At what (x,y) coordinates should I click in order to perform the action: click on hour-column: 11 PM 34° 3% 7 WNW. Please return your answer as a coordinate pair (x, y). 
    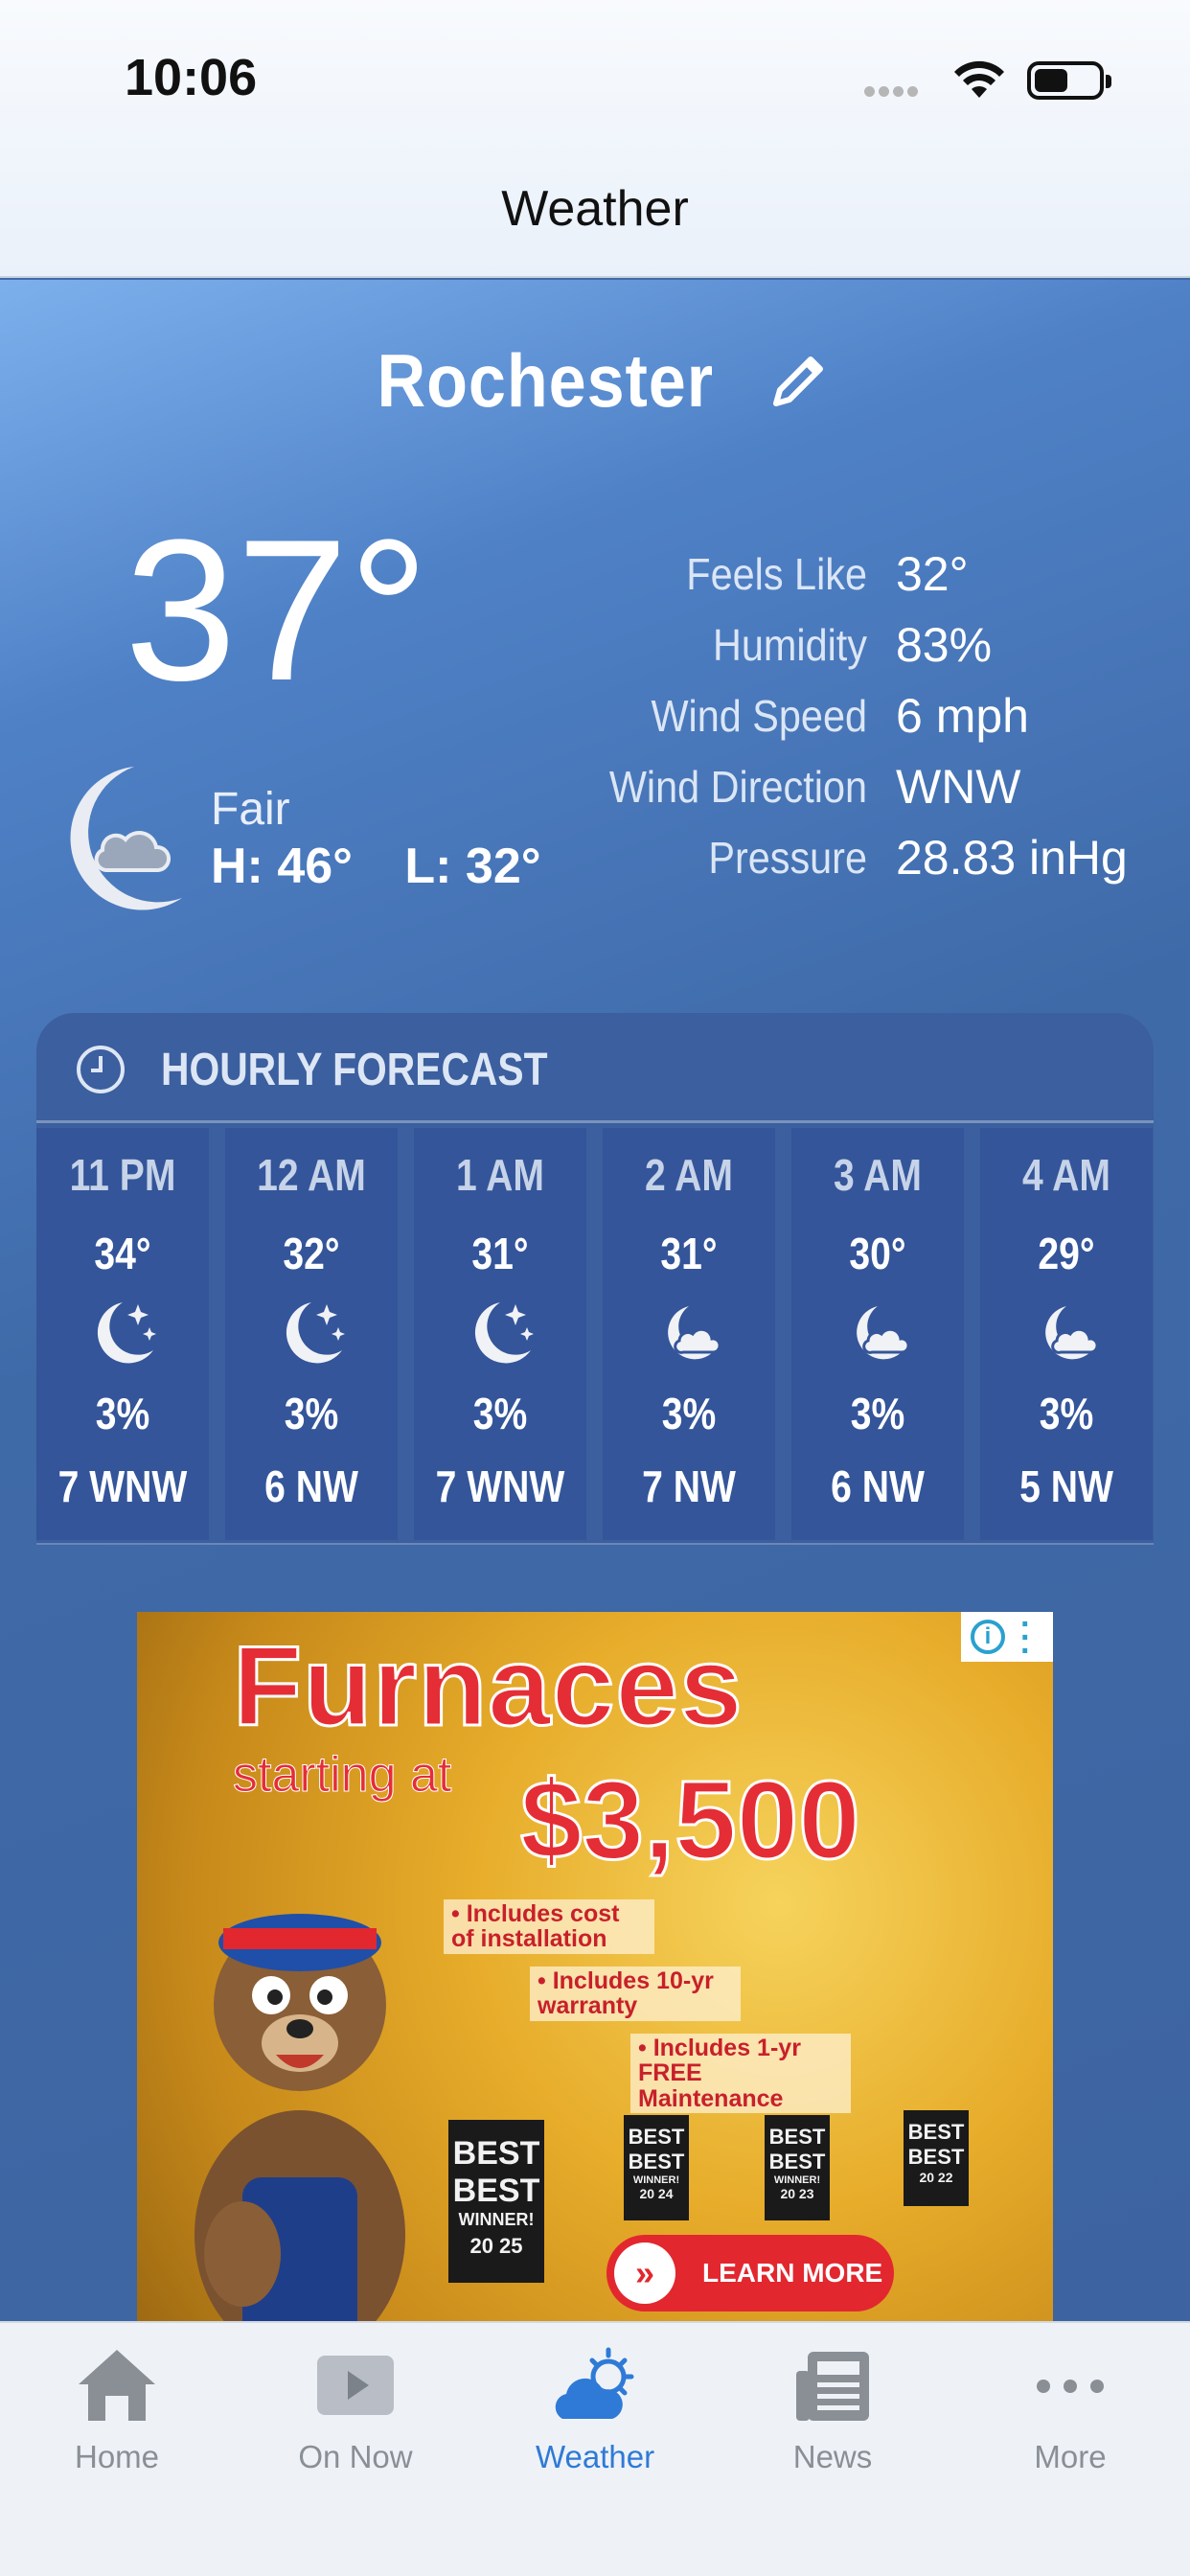
    Looking at the image, I should click on (123, 1334).